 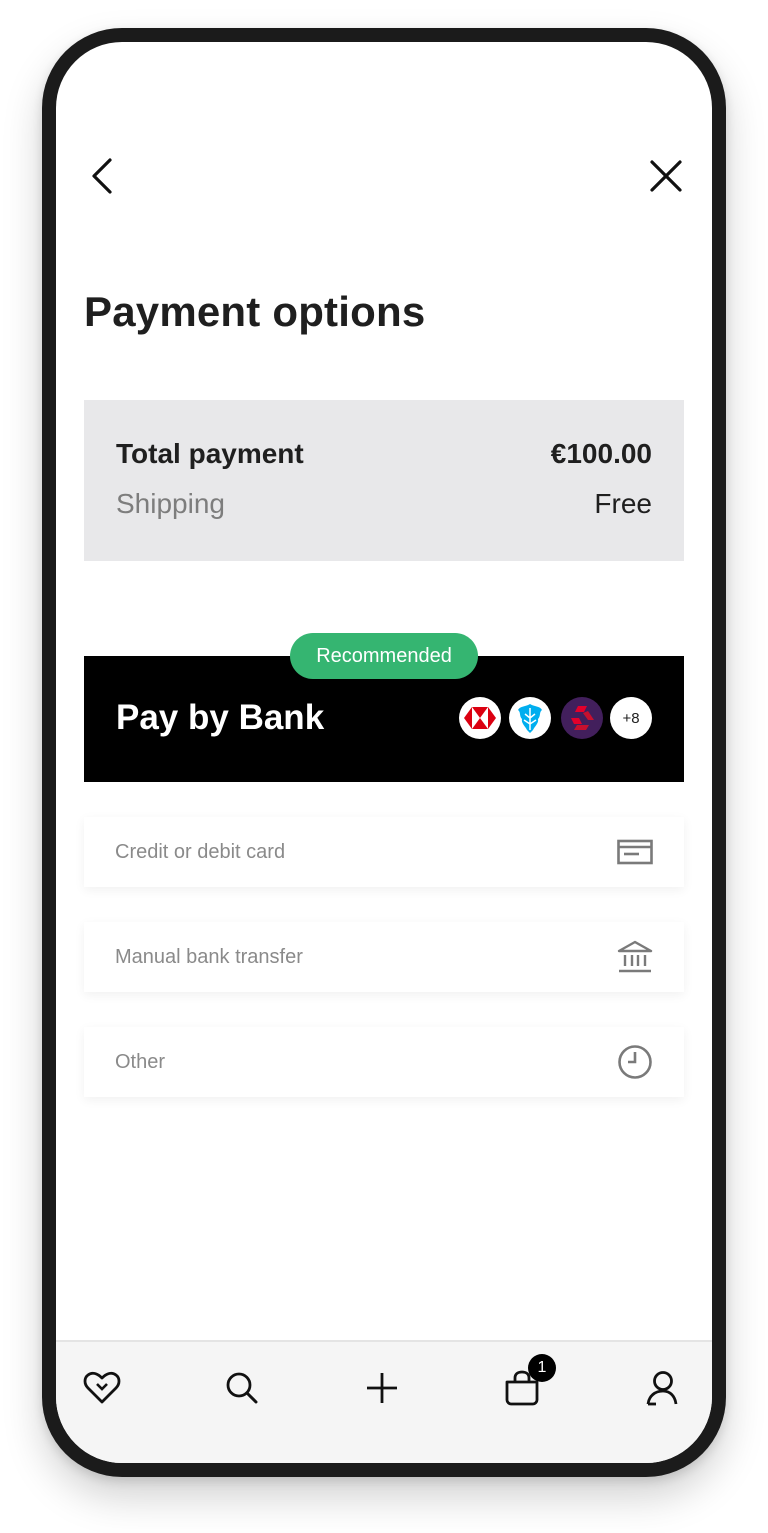 What do you see at coordinates (542, 1368) in the screenshot?
I see `cart-count-badge: 1` at bounding box center [542, 1368].